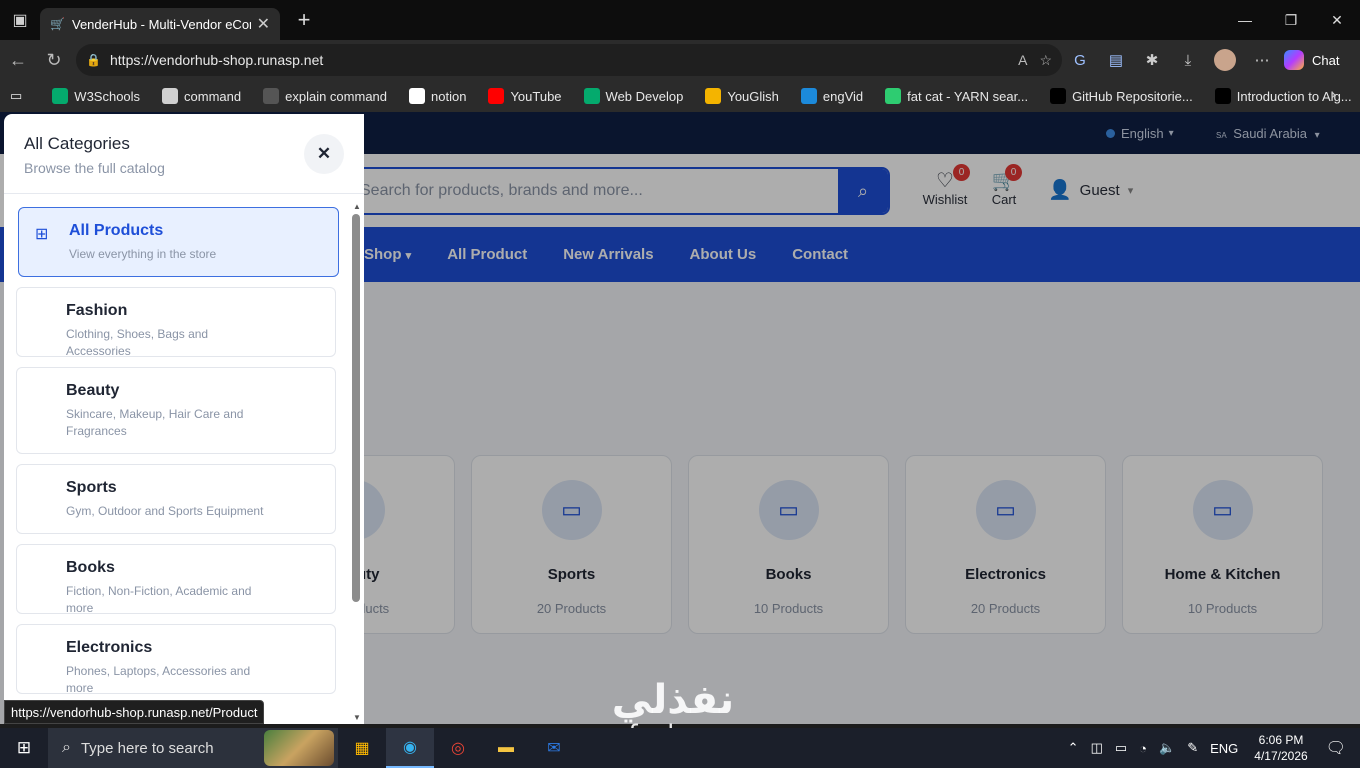 Image resolution: width=1360 pixels, height=768 pixels. I want to click on taskbar-clock: 6:06 PM 4/17/2026, so click(1280, 748).